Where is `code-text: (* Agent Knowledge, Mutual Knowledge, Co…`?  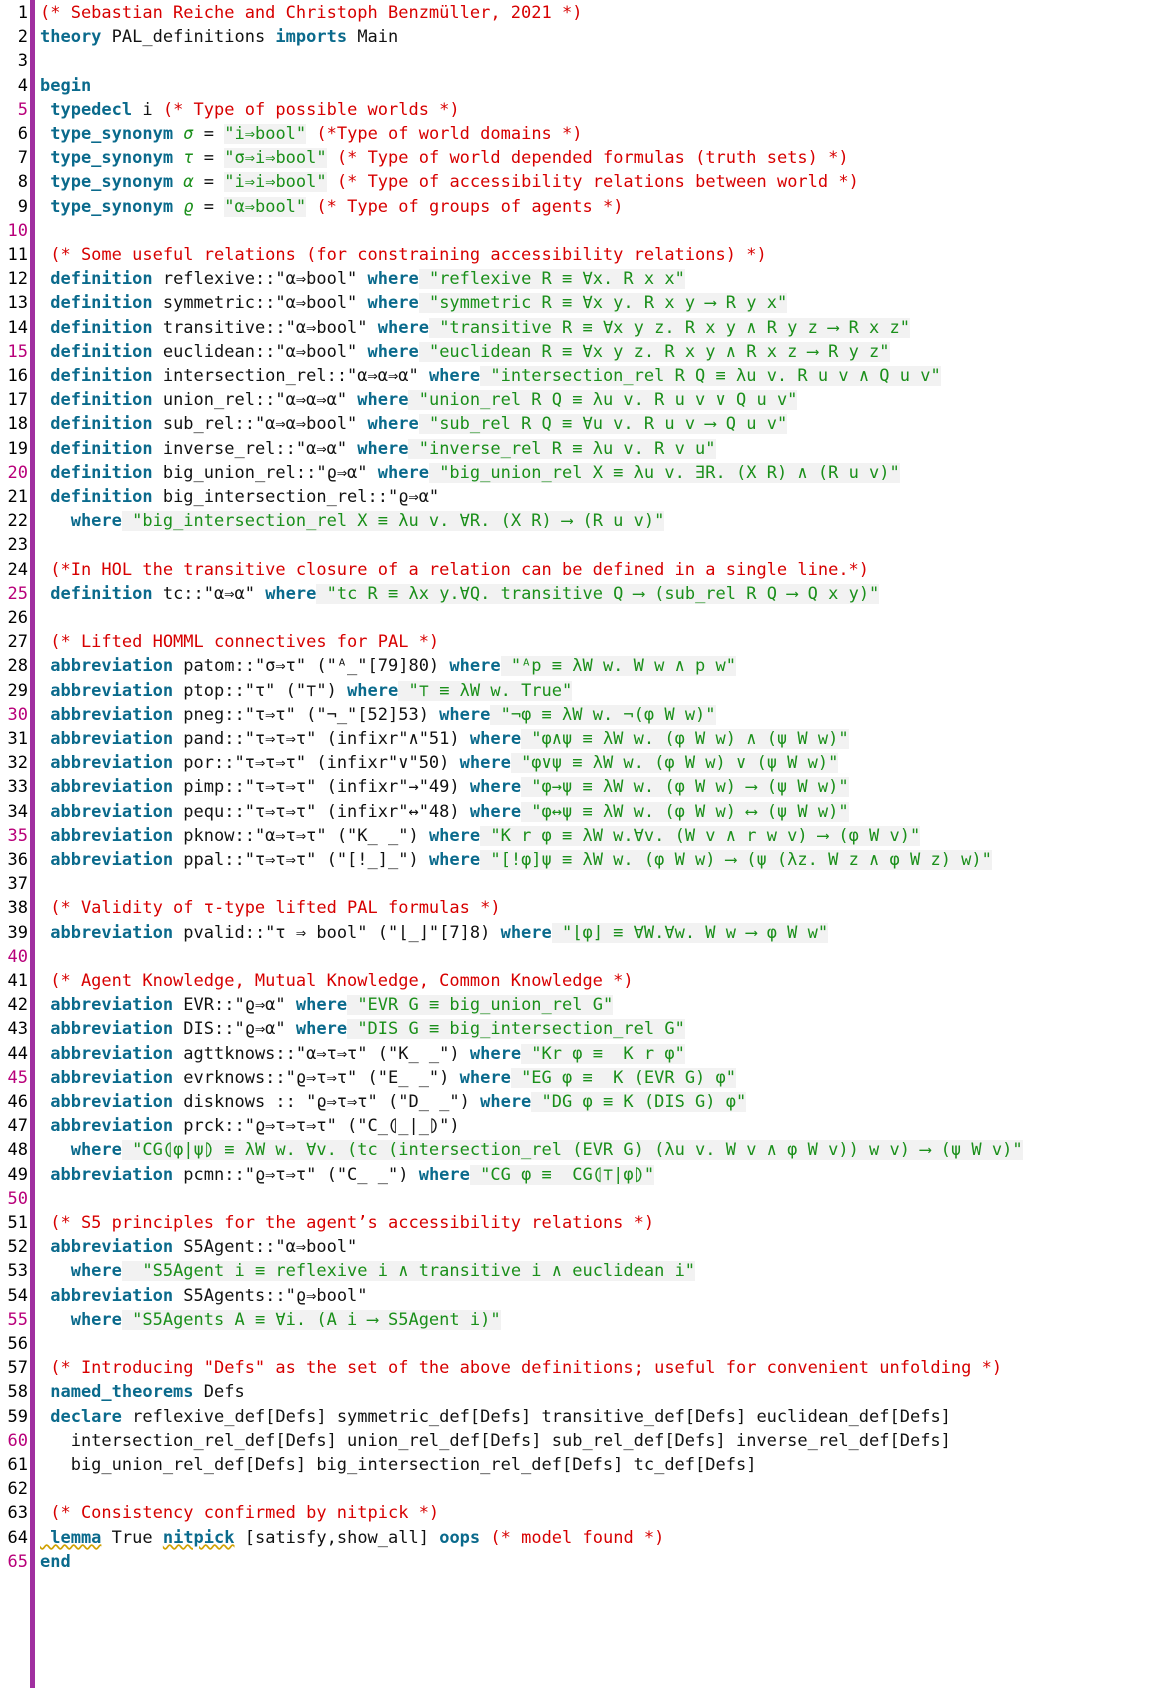
code-text: (* Agent Knowledge, Mutual Knowledge, Co… is located at coordinates (336, 981).